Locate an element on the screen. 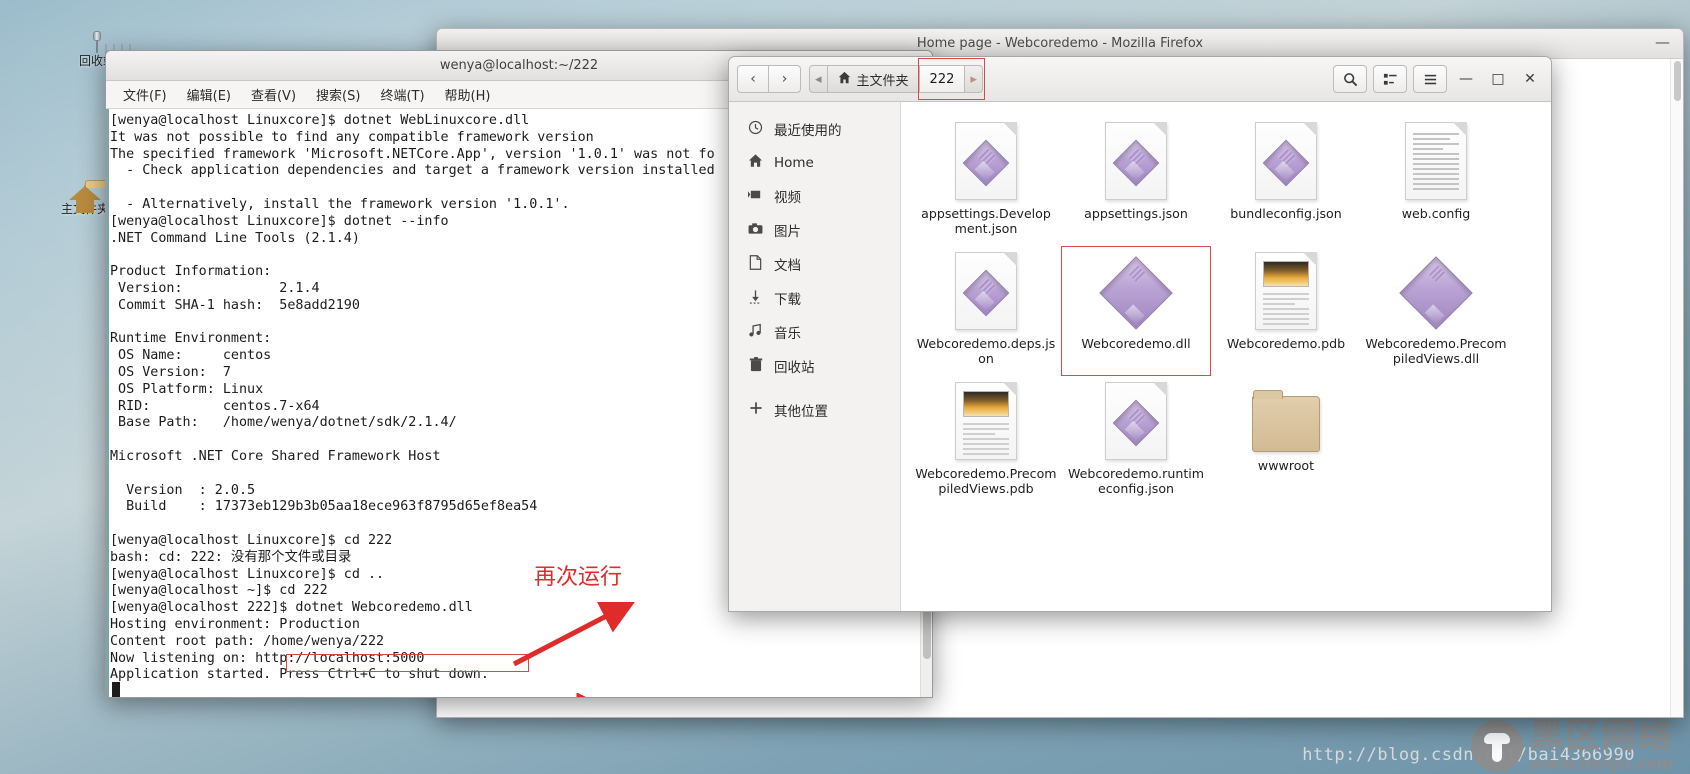 The height and width of the screenshot is (774, 1690). file-item: appsettings.json is located at coordinates (1136, 181).